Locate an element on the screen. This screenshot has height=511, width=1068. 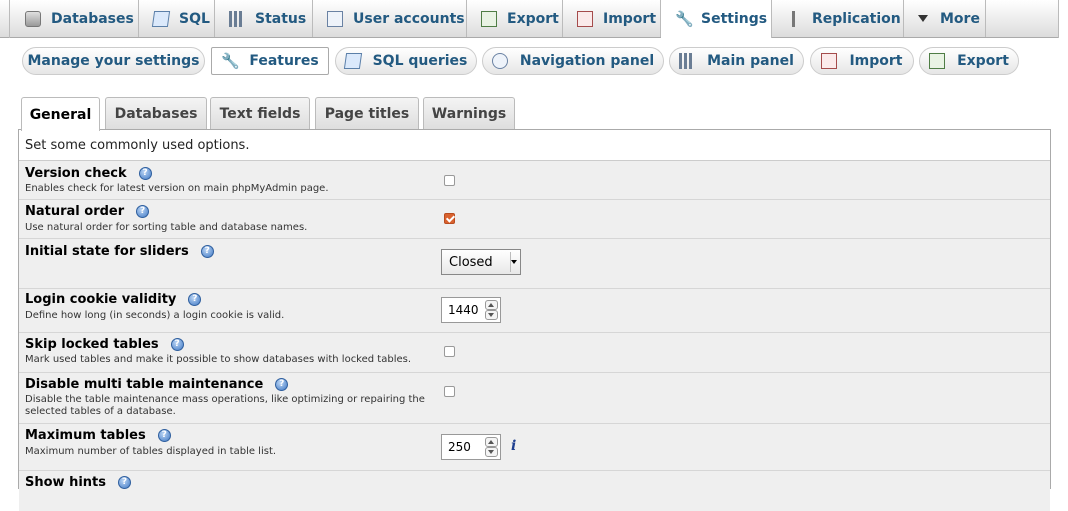
top-tab-replication: Replication is located at coordinates (838, 18).